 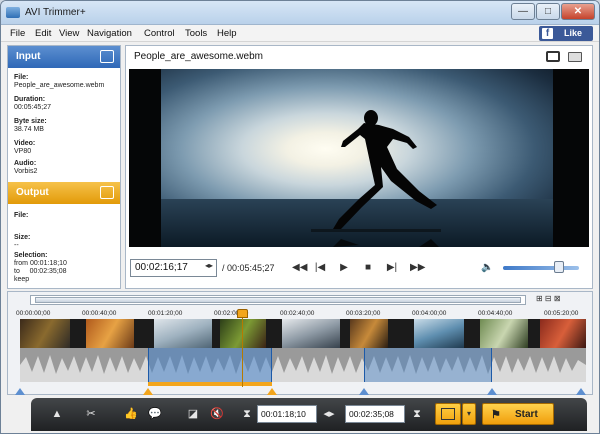 I want to click on input-panel-header: Input, so click(x=64, y=57).